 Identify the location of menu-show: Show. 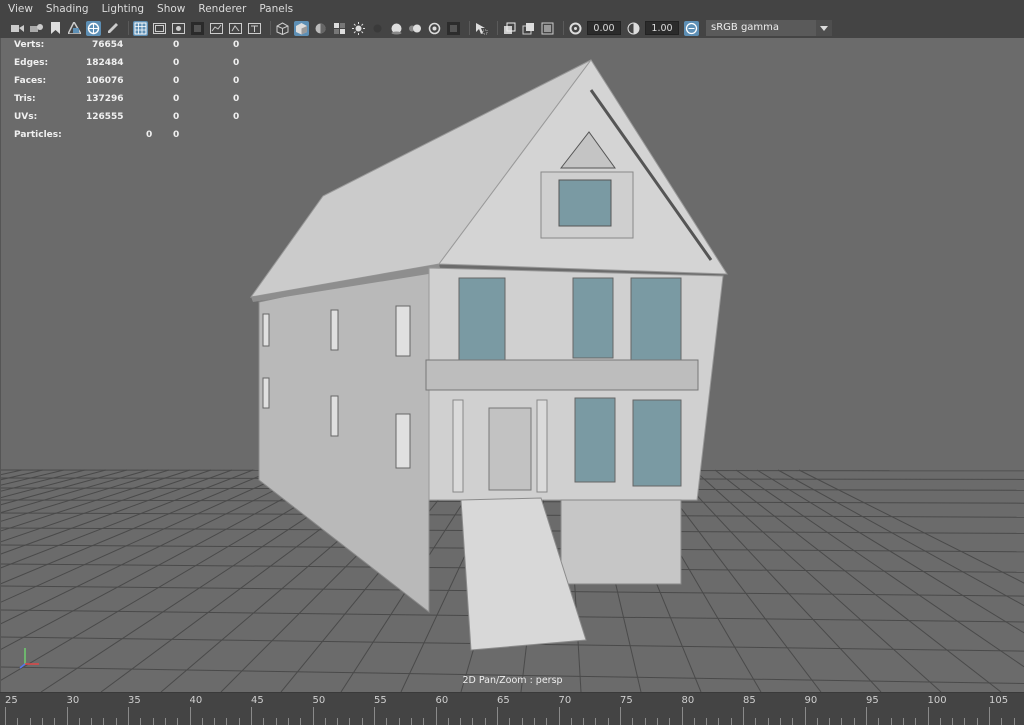
(171, 9).